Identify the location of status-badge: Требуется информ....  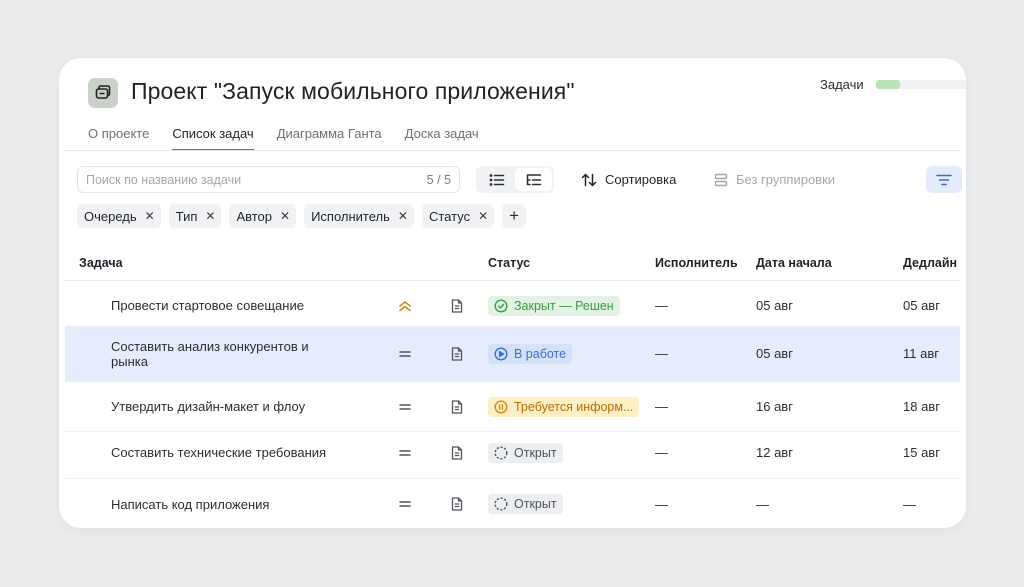
(564, 406).